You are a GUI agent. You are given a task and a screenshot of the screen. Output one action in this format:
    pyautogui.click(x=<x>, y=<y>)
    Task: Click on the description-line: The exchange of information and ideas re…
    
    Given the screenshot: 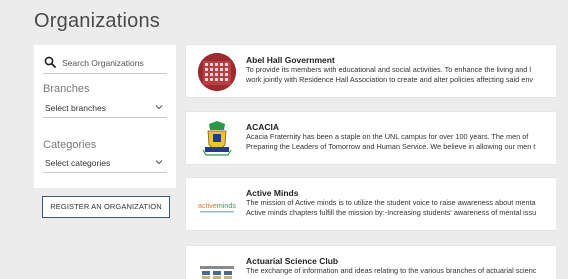 What is the action you would take?
    pyautogui.click(x=391, y=270)
    